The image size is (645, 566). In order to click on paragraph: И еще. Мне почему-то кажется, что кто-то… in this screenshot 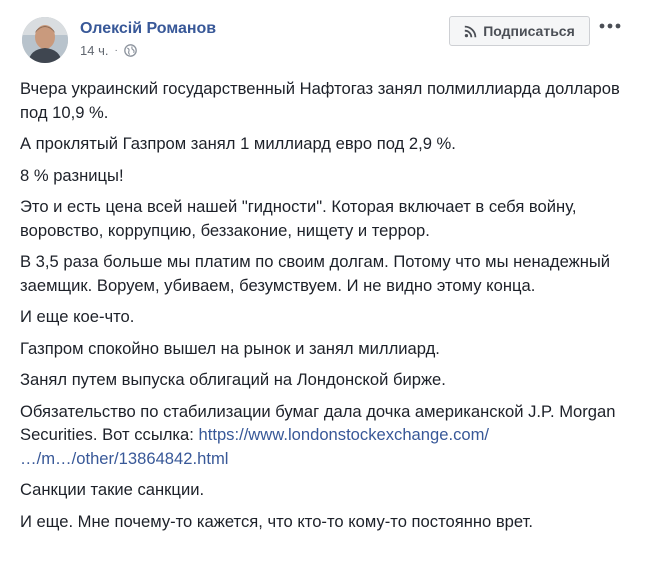, I will do `click(276, 521)`.